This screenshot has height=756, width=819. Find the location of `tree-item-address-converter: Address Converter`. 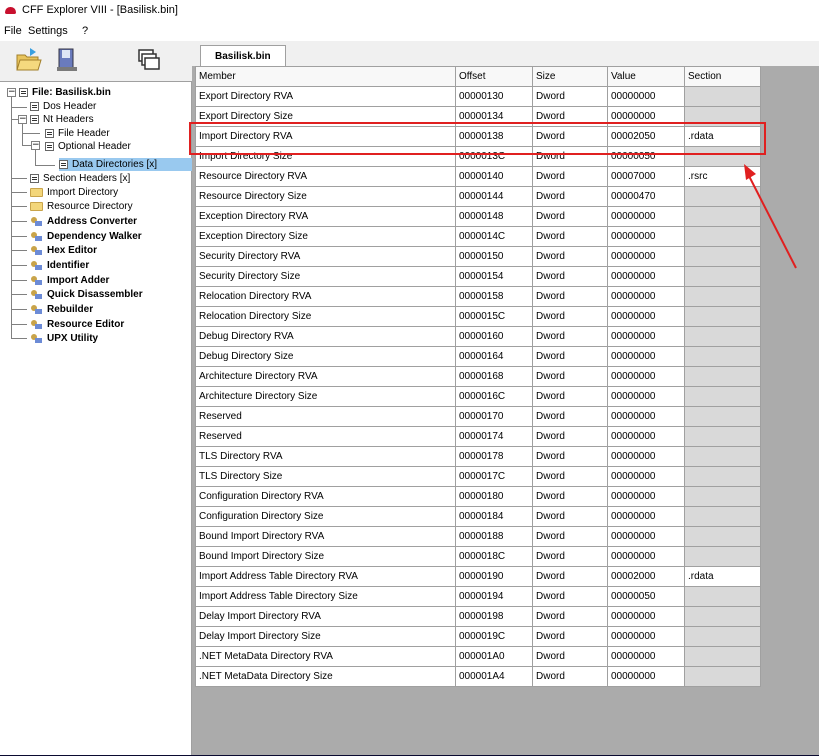

tree-item-address-converter: Address Converter is located at coordinates (84, 221).